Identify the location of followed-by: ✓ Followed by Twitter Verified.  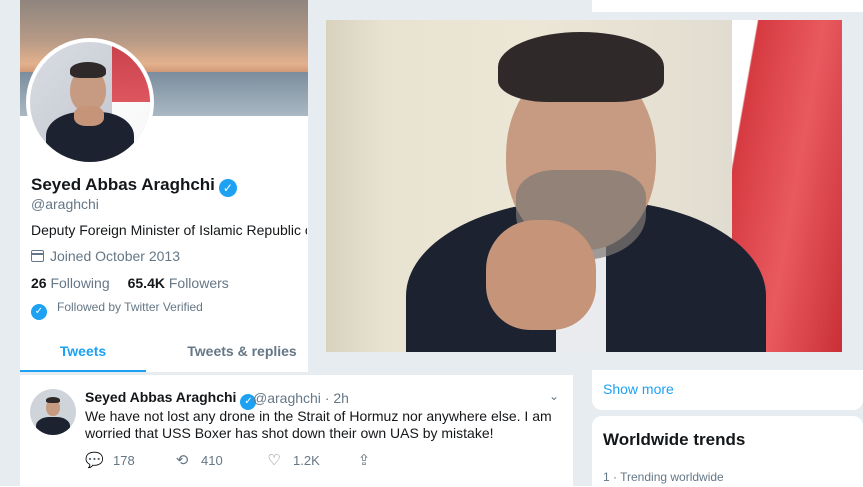
(117, 310).